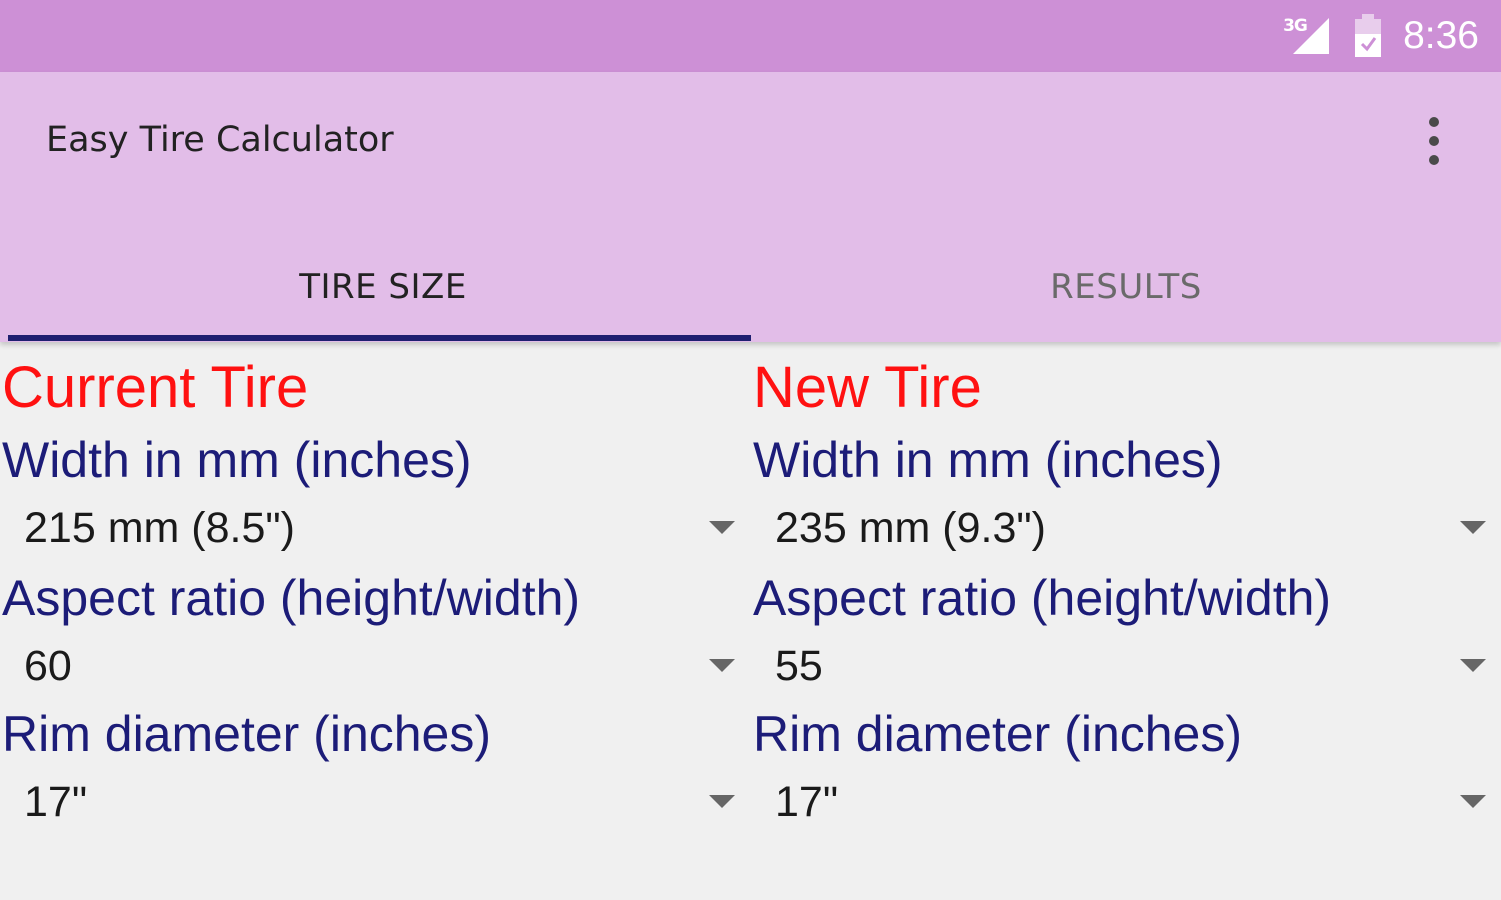 The width and height of the screenshot is (1501, 900). What do you see at coordinates (1042, 598) in the screenshot?
I see `new-aspect-label: Aspect ratio (height/width)` at bounding box center [1042, 598].